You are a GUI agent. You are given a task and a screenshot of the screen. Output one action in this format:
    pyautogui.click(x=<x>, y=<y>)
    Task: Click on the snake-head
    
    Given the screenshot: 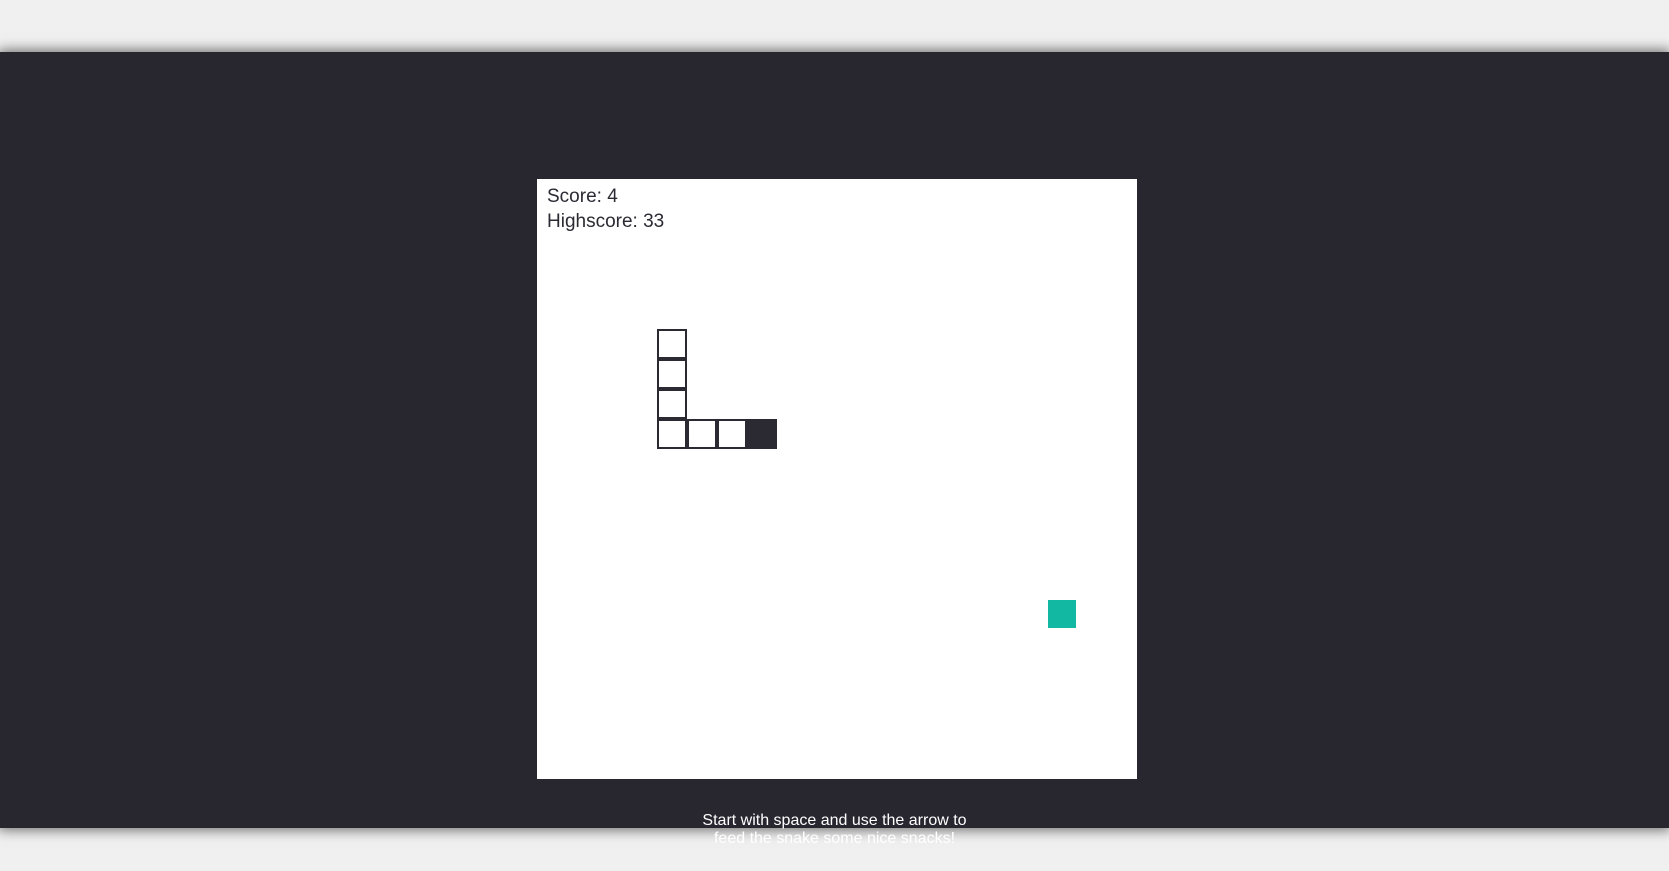 What is the action you would take?
    pyautogui.click(x=762, y=434)
    